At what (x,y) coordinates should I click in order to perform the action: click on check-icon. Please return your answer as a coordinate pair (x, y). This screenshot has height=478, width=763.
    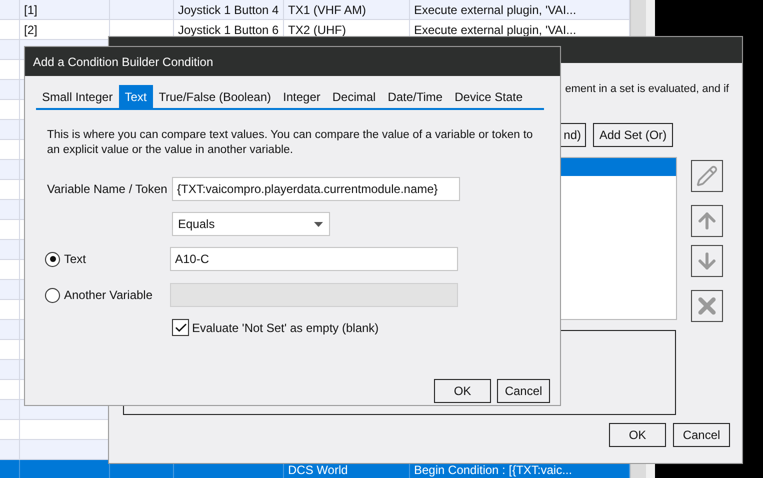
    Looking at the image, I should click on (181, 327).